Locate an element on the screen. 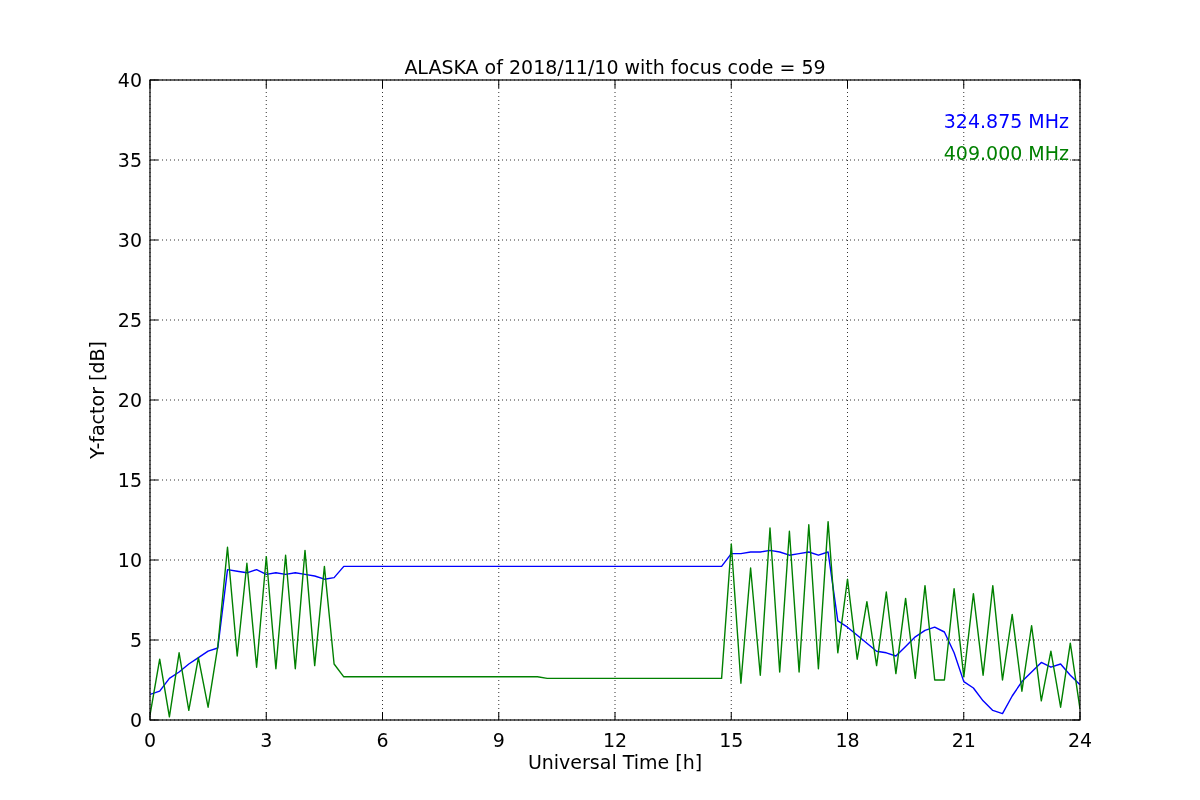 The width and height of the screenshot is (1200, 800). tick-label: 24 is located at coordinates (1080, 740).